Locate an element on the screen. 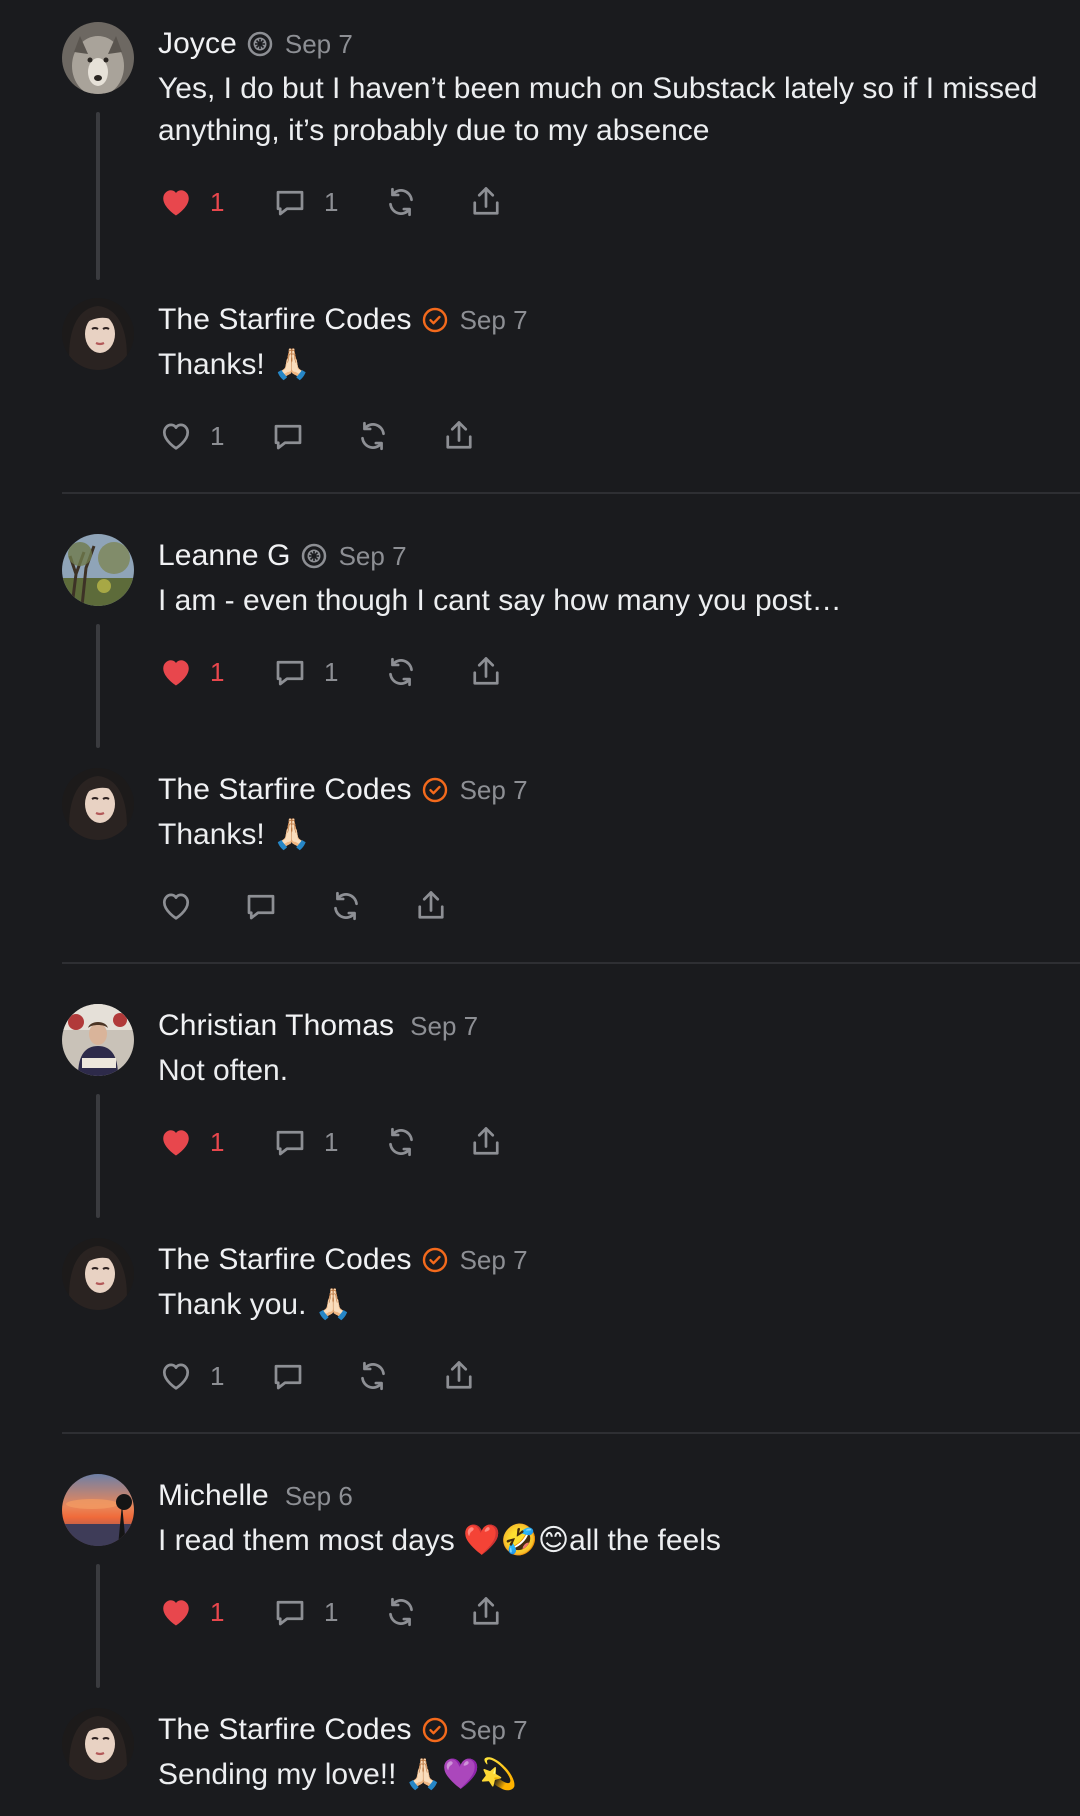  author-name: Christian Thomas is located at coordinates (276, 1026).